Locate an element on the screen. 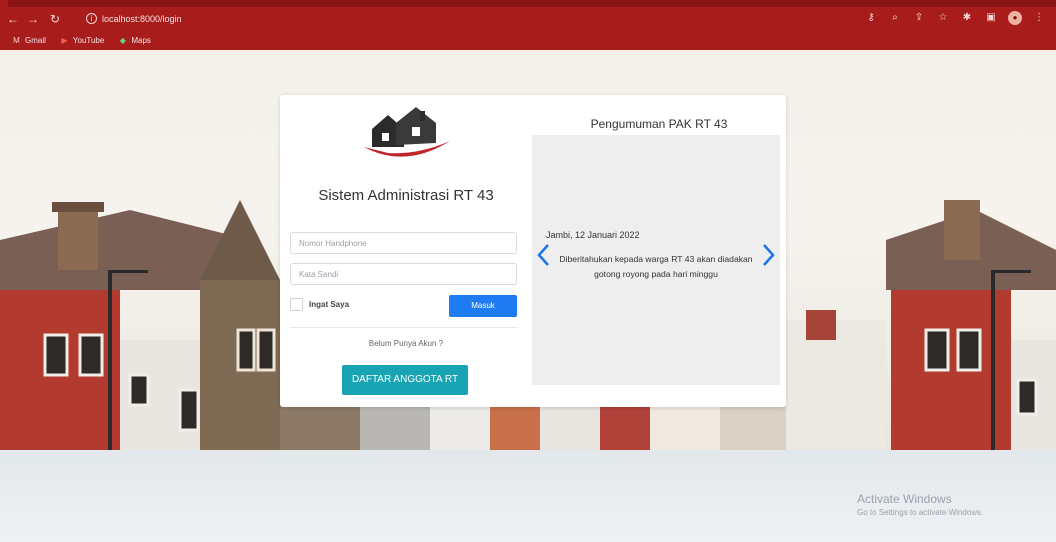 The image size is (1056, 542). carousel-next-icon is located at coordinates (769, 255).